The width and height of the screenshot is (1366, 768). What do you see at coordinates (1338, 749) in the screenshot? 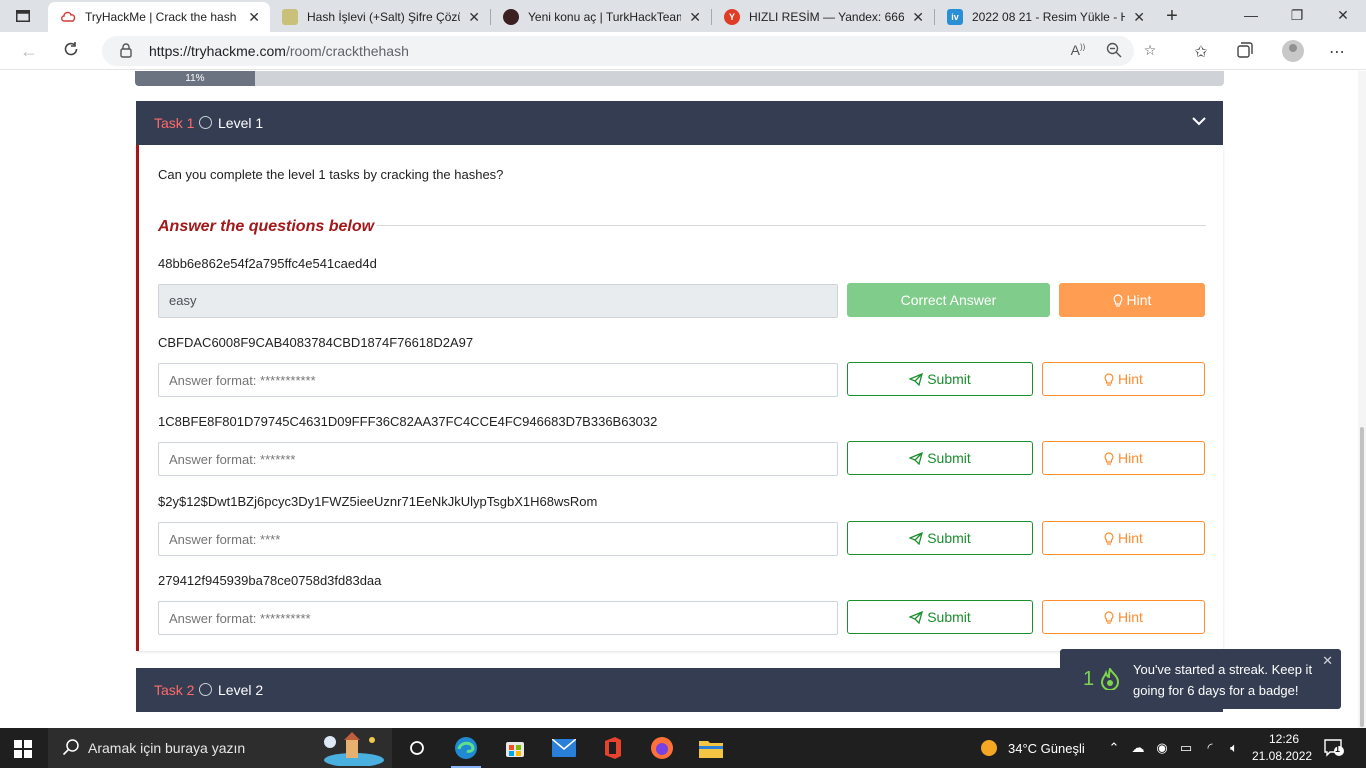
I see `notification-count: 1` at bounding box center [1338, 749].